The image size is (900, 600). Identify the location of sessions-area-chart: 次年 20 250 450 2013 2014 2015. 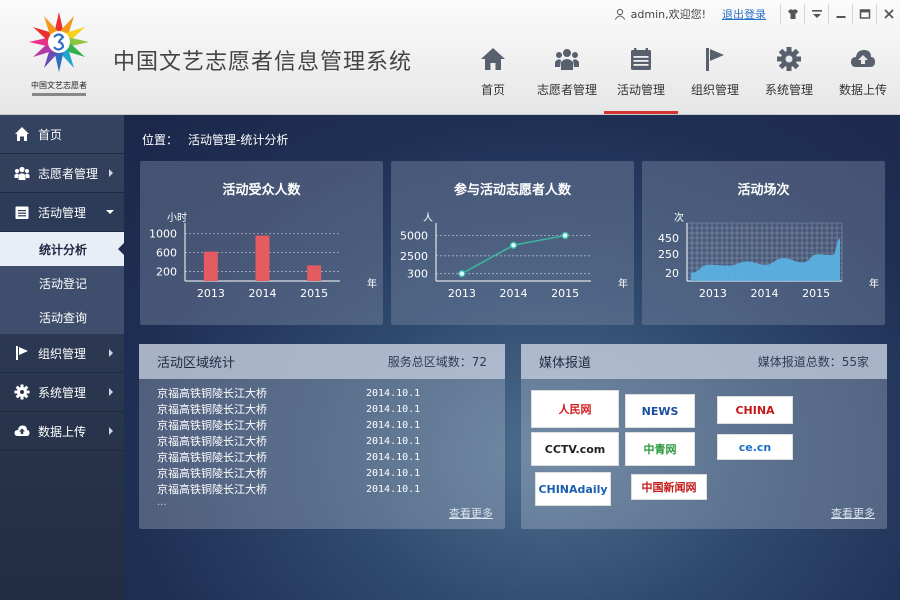
(768, 255).